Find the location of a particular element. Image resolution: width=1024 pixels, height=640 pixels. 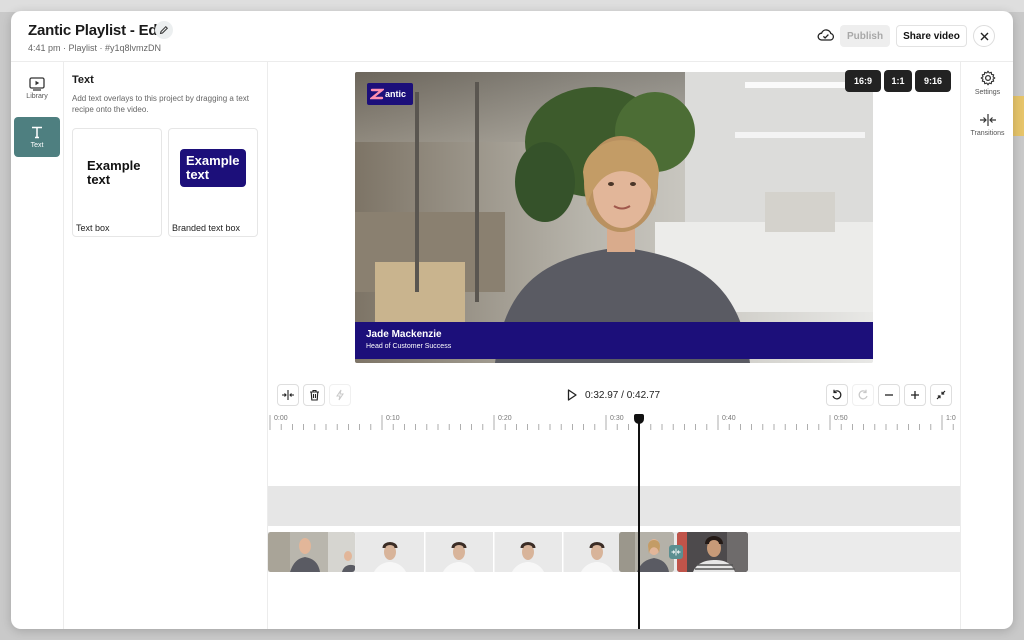

minus-icon is located at coordinates (889, 395).